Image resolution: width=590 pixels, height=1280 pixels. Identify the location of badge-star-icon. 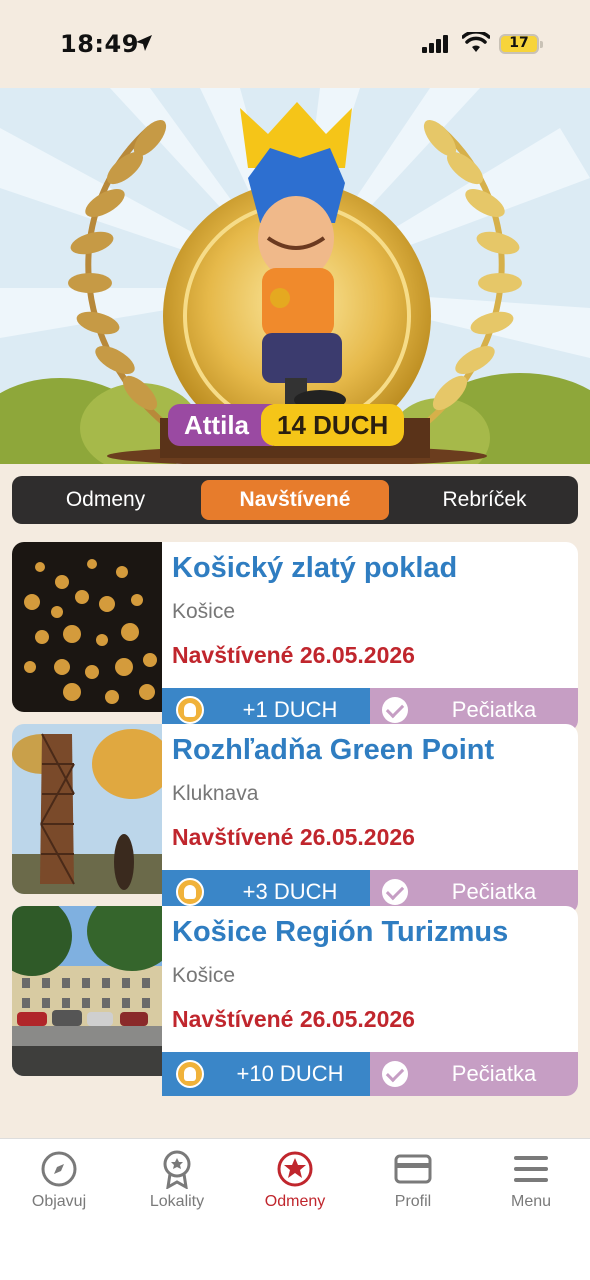
(177, 1169).